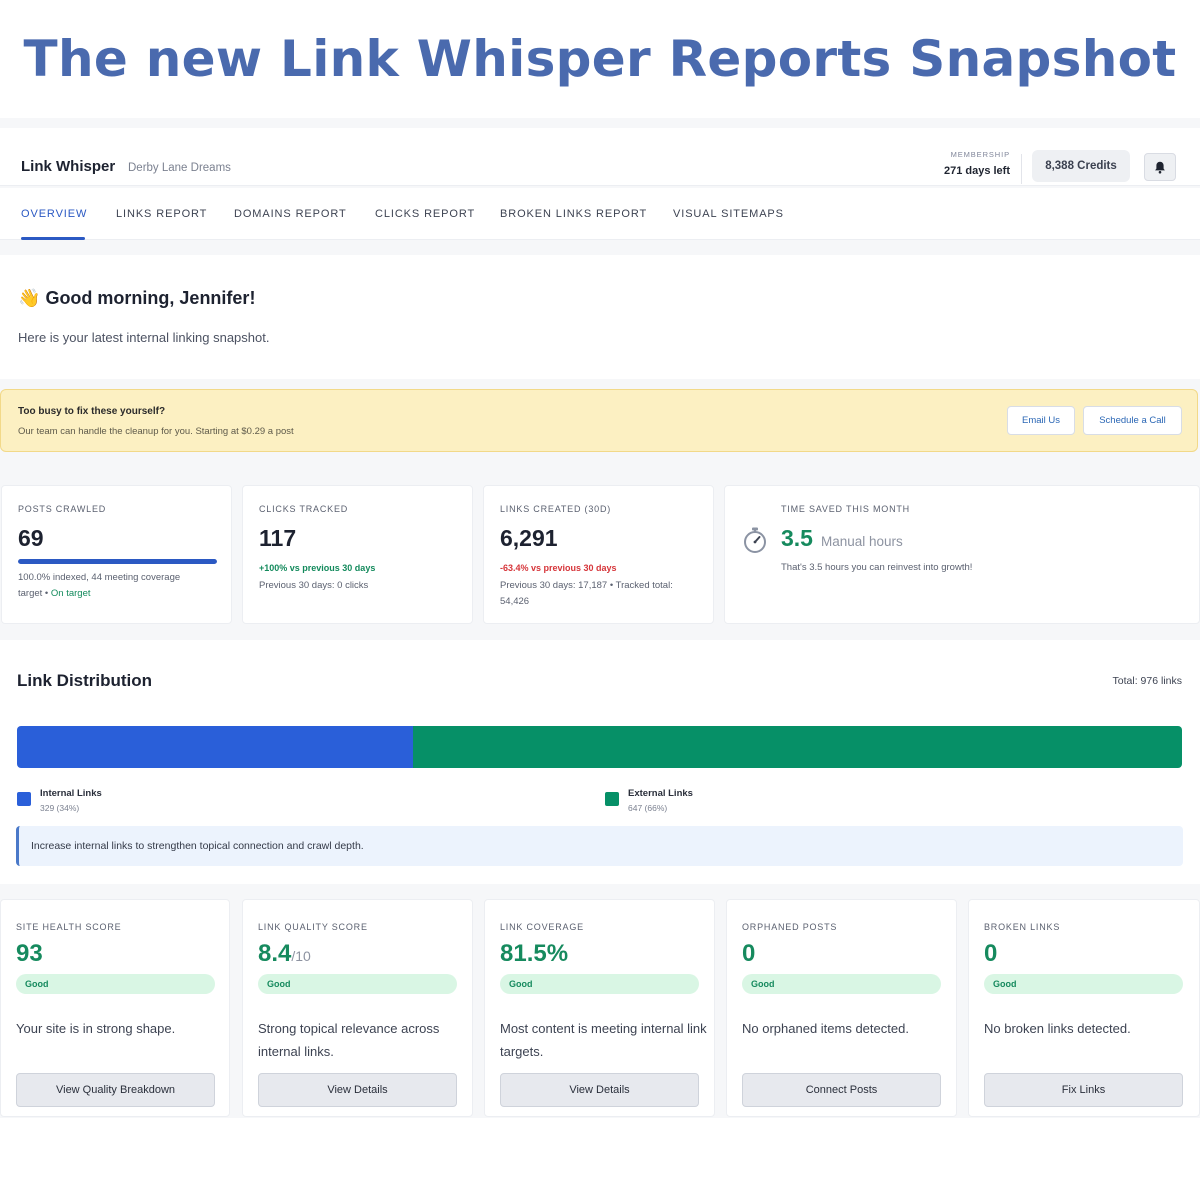 The height and width of the screenshot is (1200, 1200). I want to click on stat-value: 69, so click(31, 538).